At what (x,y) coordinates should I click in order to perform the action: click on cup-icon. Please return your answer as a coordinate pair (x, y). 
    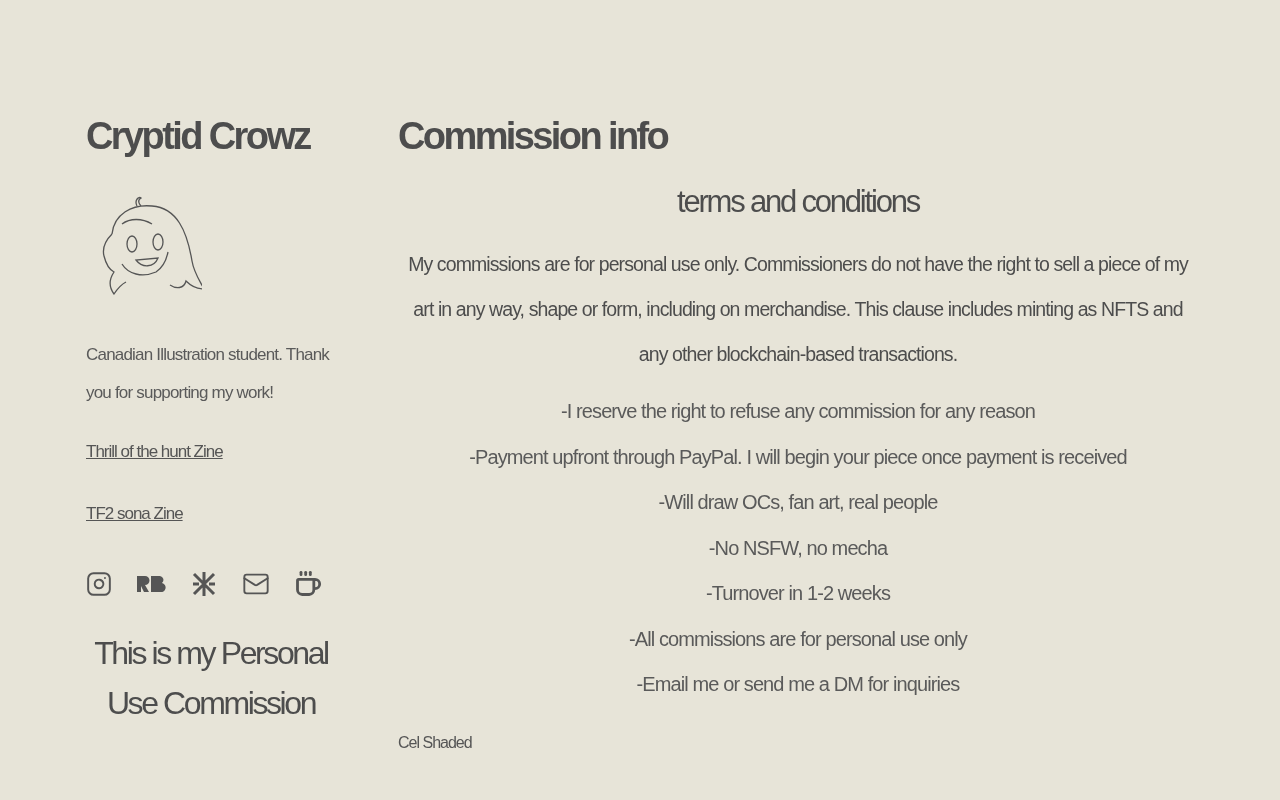
    Looking at the image, I should click on (308, 584).